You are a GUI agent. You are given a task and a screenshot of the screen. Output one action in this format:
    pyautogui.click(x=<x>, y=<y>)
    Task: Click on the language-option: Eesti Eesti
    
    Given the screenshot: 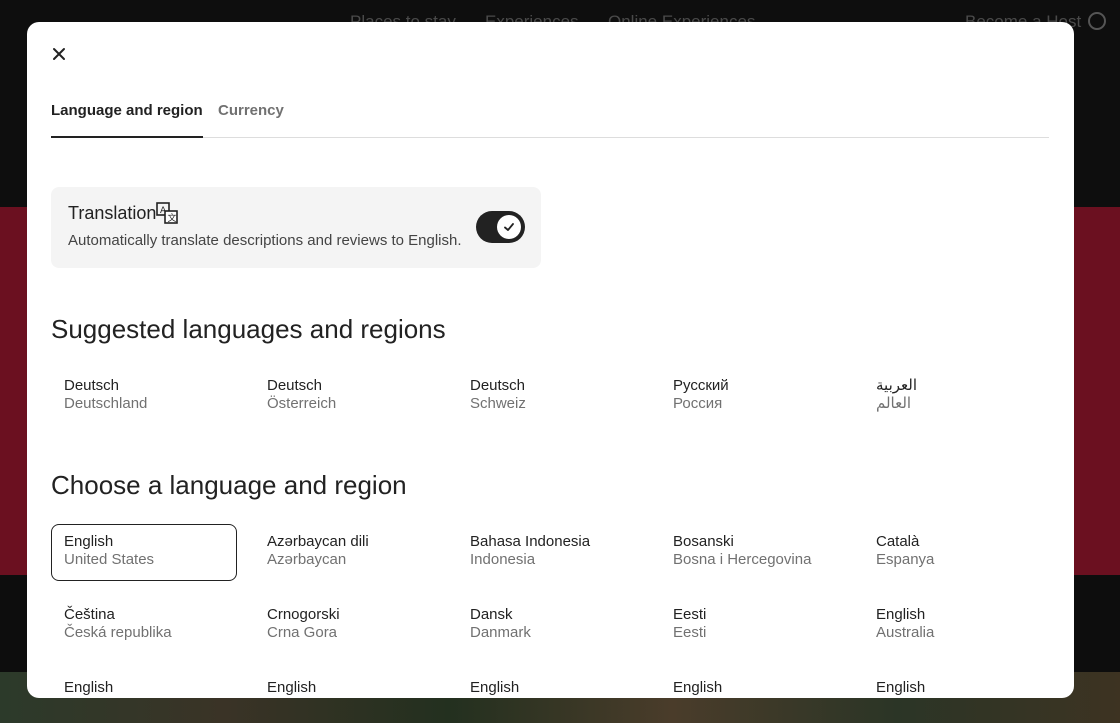 What is the action you would take?
    pyautogui.click(x=753, y=625)
    